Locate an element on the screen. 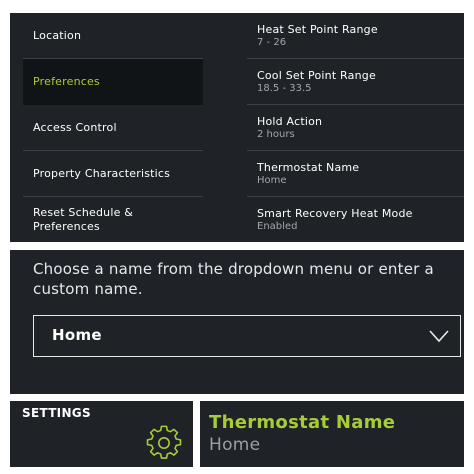 This screenshot has width=474, height=474. gear-icon is located at coordinates (164, 443).